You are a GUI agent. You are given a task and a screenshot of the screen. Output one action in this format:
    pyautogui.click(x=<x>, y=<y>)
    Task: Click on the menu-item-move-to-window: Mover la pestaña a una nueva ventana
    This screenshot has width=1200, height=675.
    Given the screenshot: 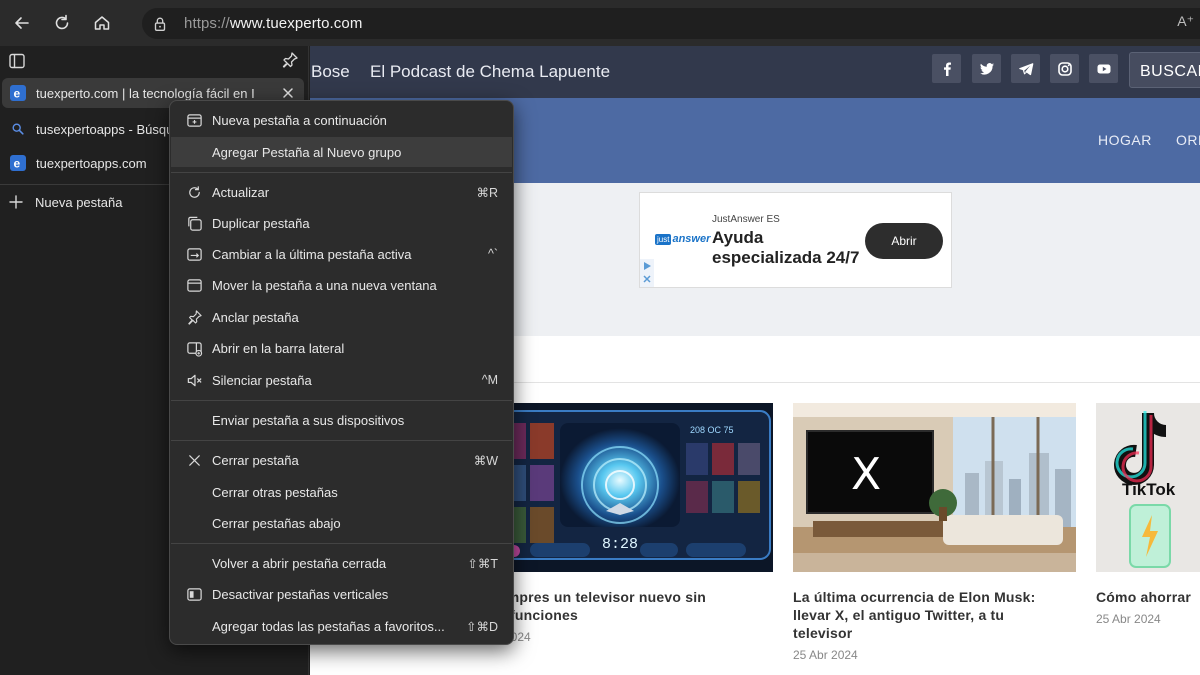 What is the action you would take?
    pyautogui.click(x=341, y=285)
    